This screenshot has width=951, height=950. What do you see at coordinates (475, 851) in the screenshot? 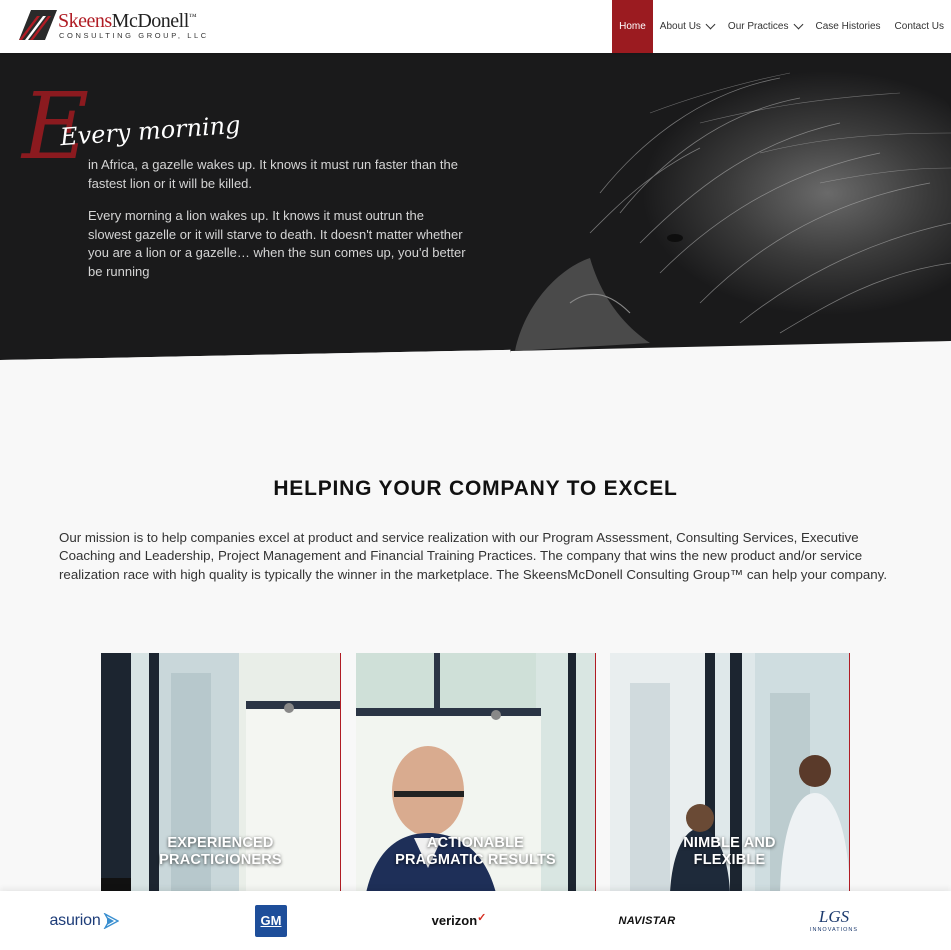
I see `card-label: ACTIONABLE PRAGMATIC RESULTS` at bounding box center [475, 851].